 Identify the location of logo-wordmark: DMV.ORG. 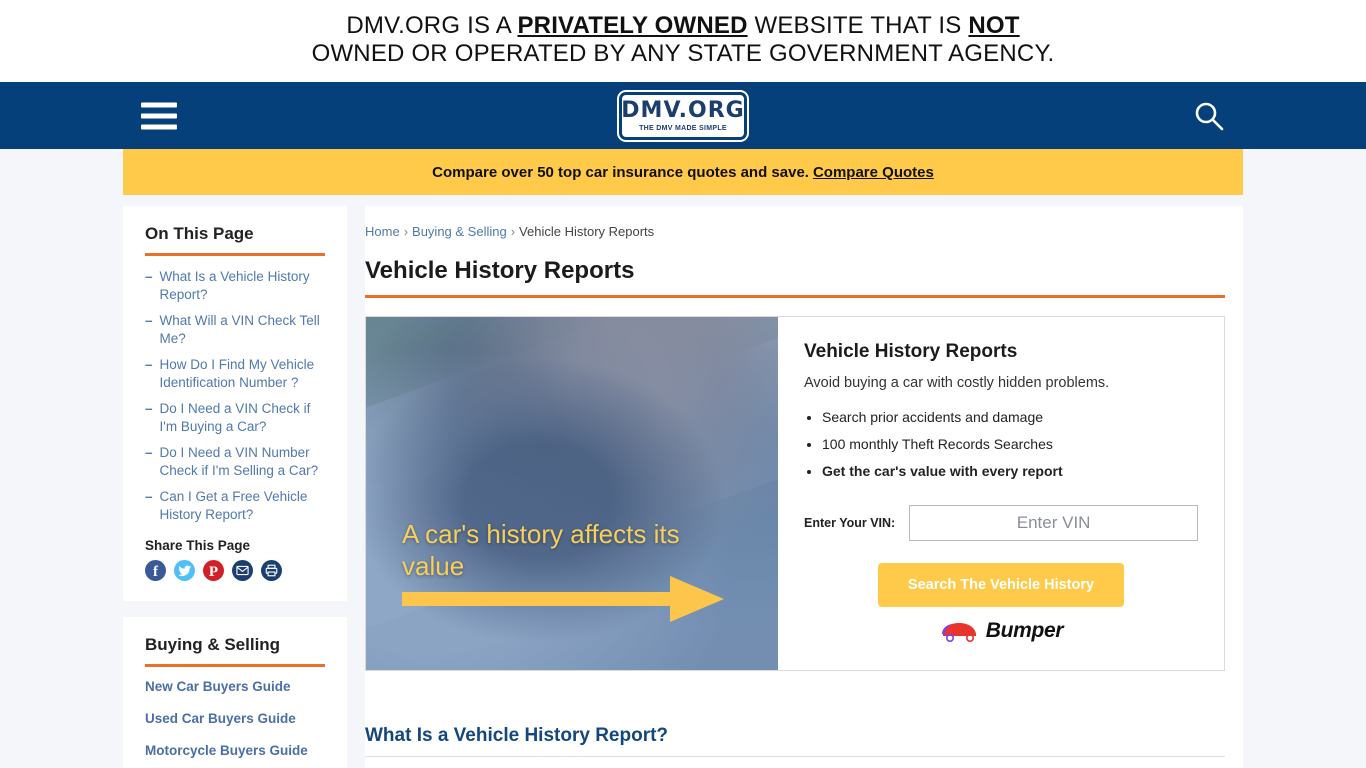
(683, 110).